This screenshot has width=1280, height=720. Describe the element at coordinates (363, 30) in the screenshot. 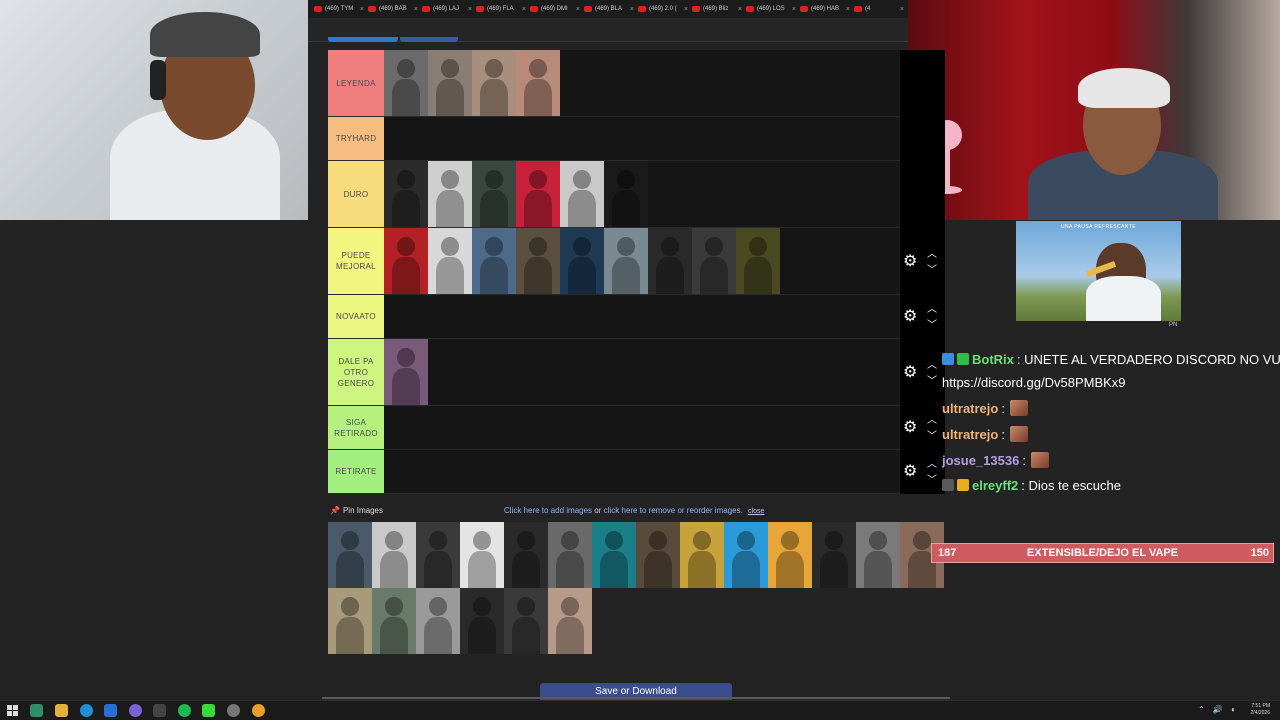

I see `tier-button-primary` at that location.